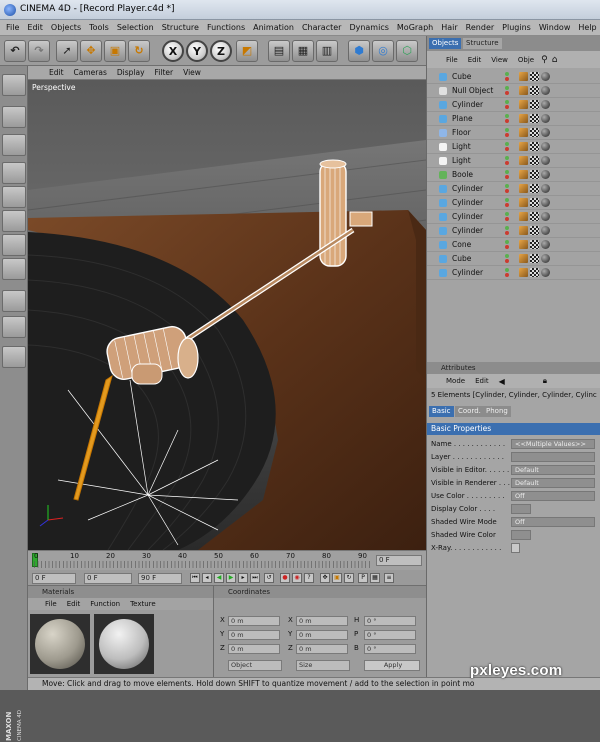  I want to click on attrmenu-mode: Mode, so click(455, 381).